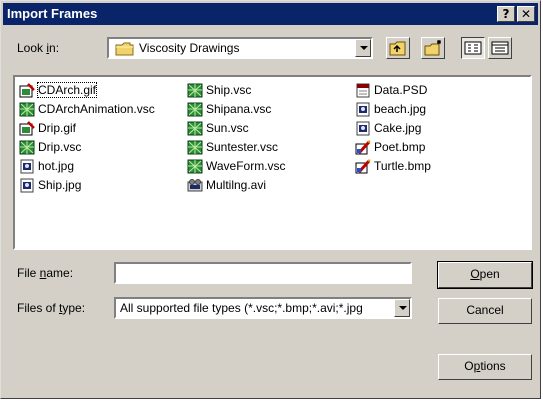 This screenshot has height=401, width=543. I want to click on file-item: Ship.vsc, so click(236, 90).